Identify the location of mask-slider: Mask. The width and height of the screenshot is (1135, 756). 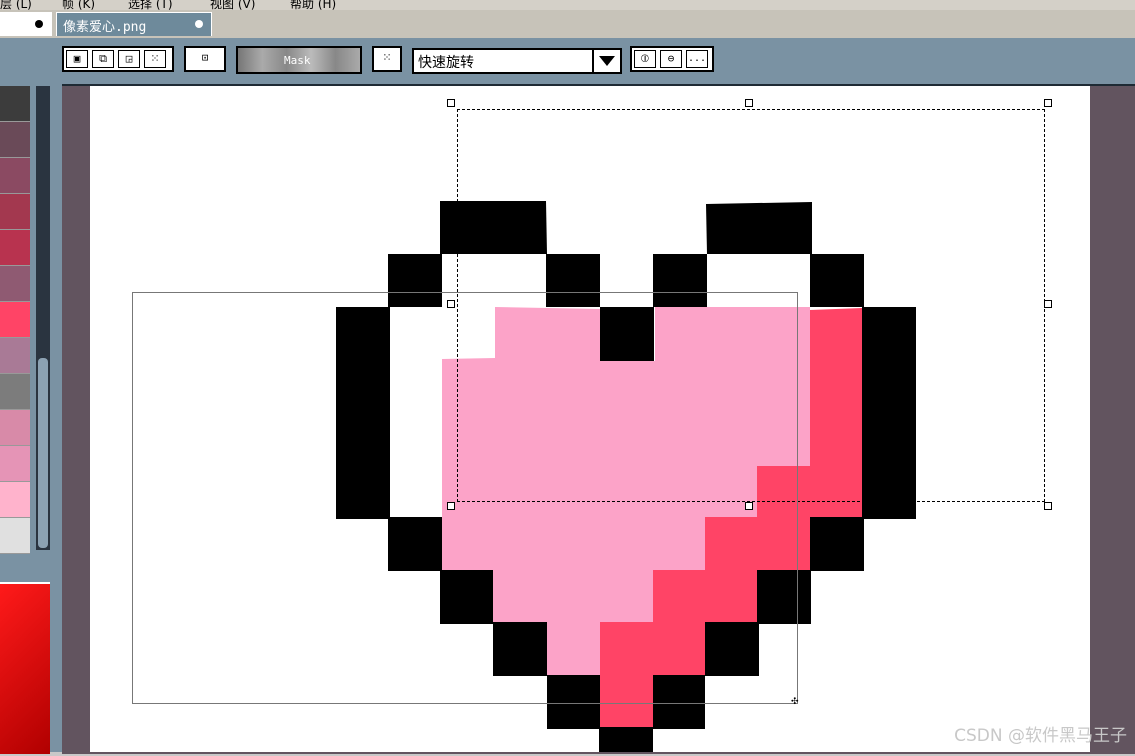
(299, 60).